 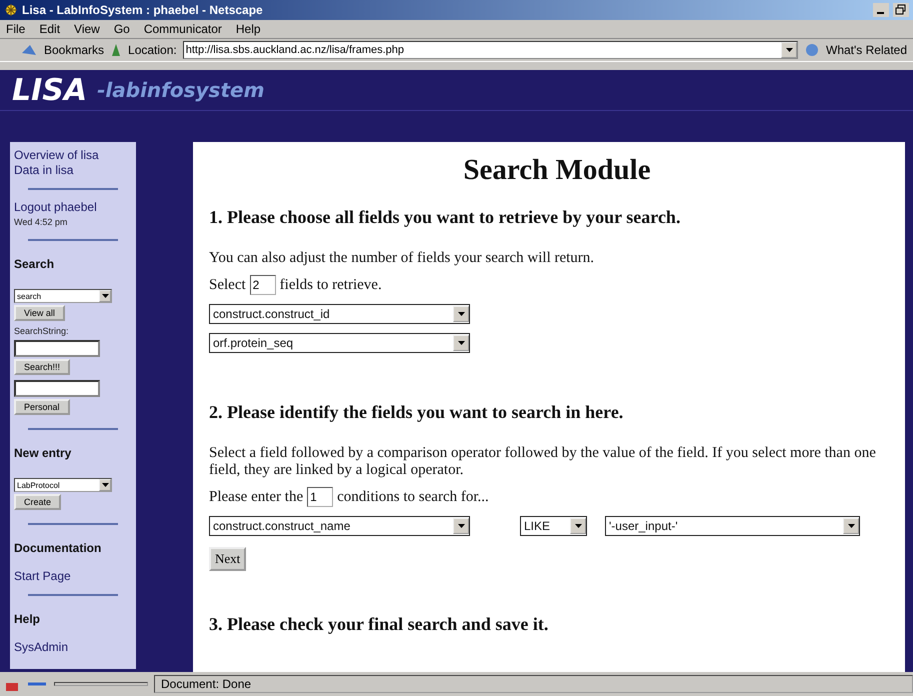 I want to click on sidebar-link: Logout phaebel, so click(x=55, y=207).